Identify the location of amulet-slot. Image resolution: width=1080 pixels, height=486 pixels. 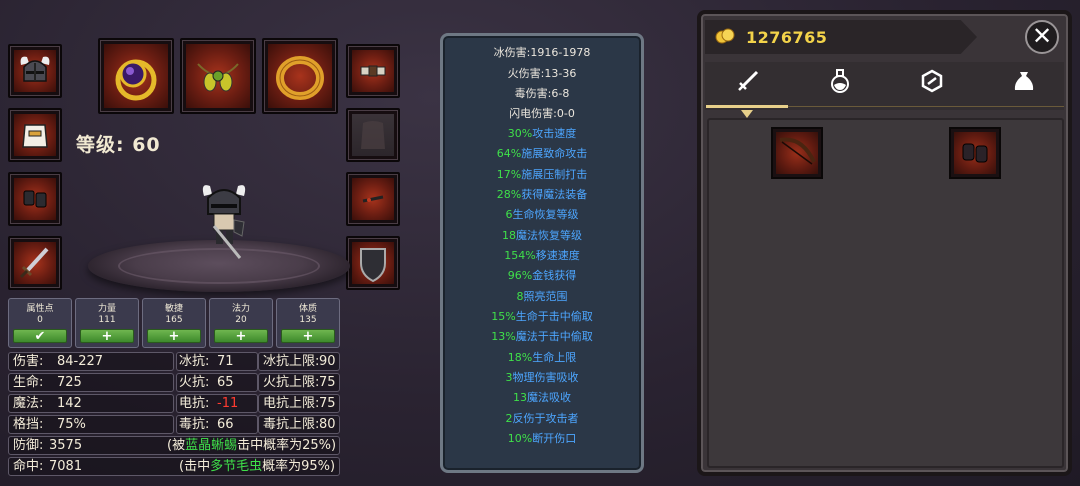
(218, 76).